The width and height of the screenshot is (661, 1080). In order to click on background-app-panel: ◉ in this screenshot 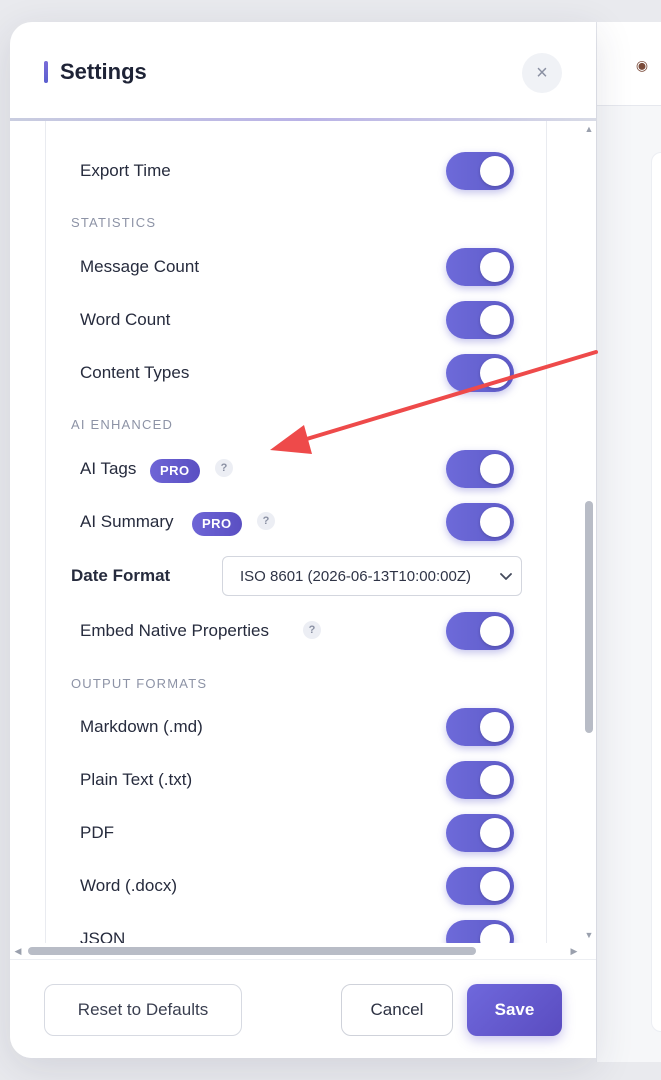, I will do `click(628, 542)`.